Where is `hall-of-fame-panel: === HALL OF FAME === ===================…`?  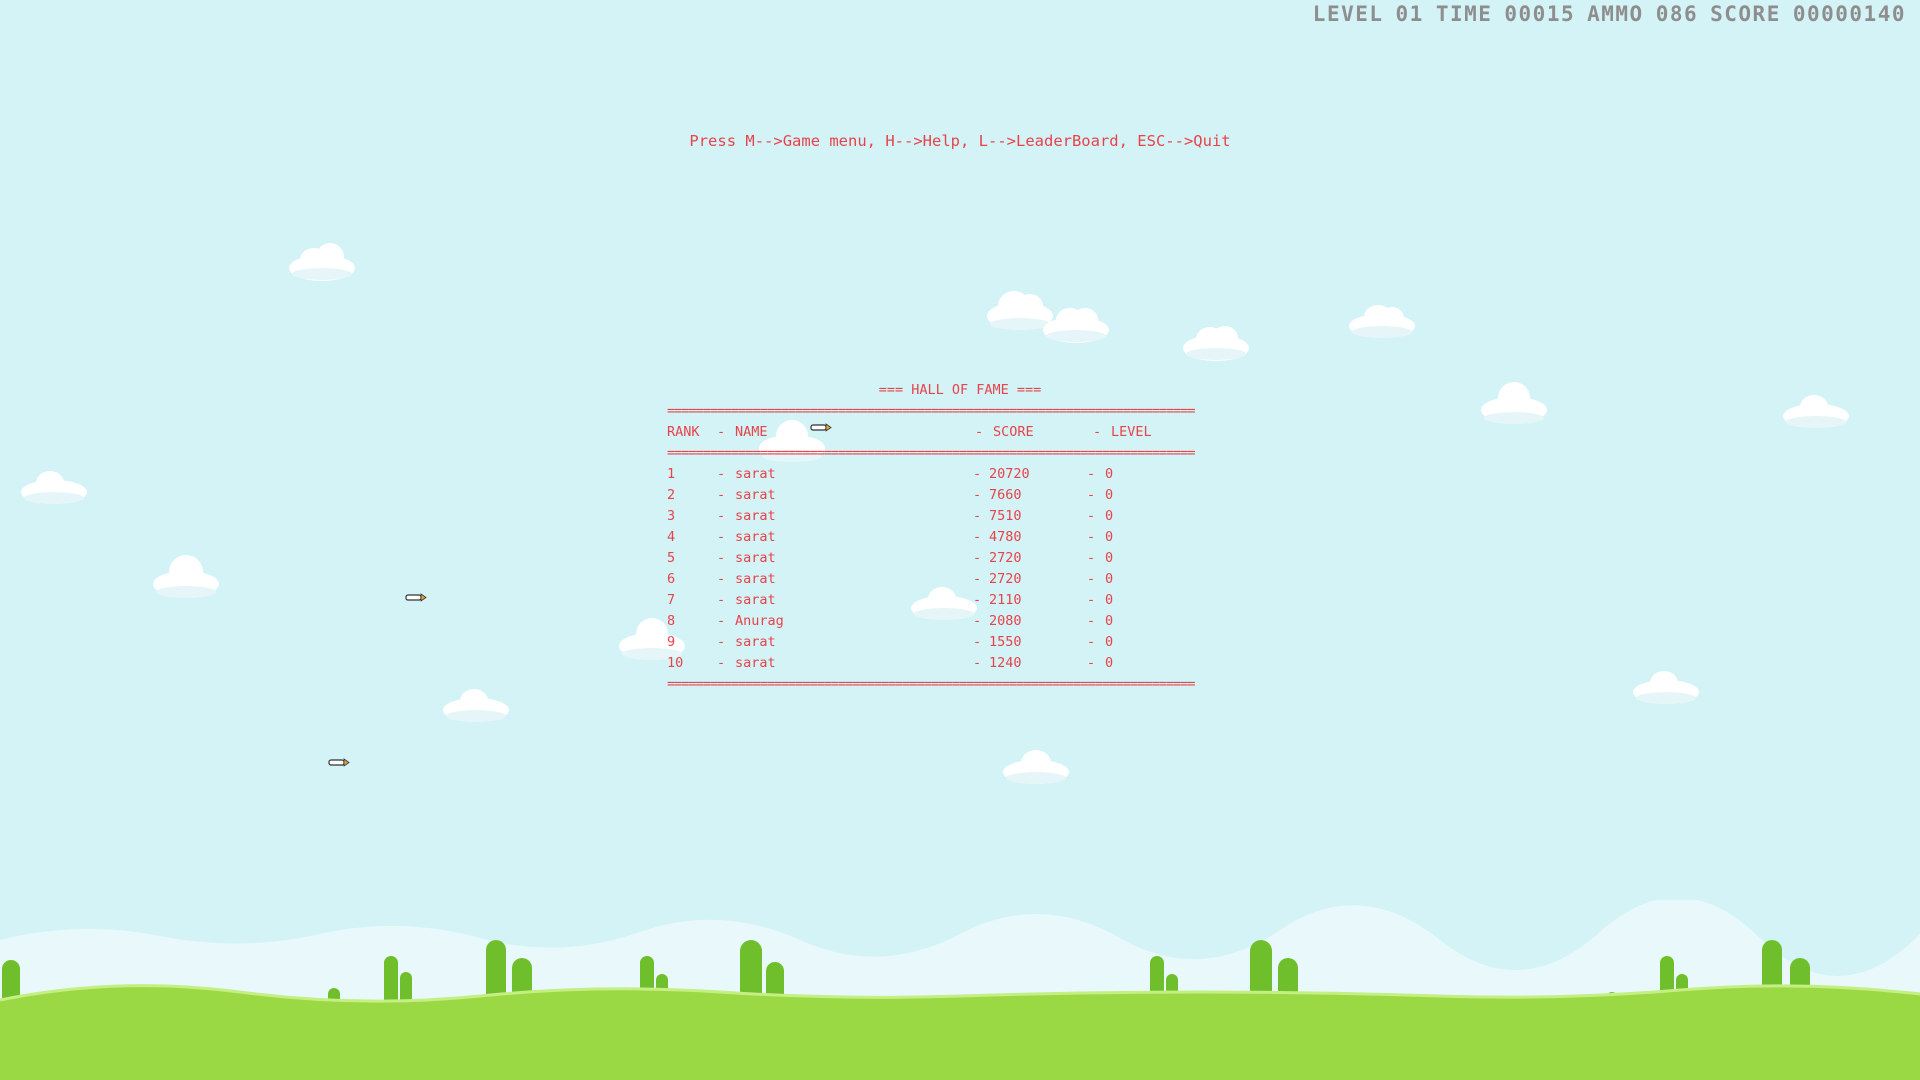
hall-of-fame-panel: === HALL OF FAME === ===================… is located at coordinates (960, 537).